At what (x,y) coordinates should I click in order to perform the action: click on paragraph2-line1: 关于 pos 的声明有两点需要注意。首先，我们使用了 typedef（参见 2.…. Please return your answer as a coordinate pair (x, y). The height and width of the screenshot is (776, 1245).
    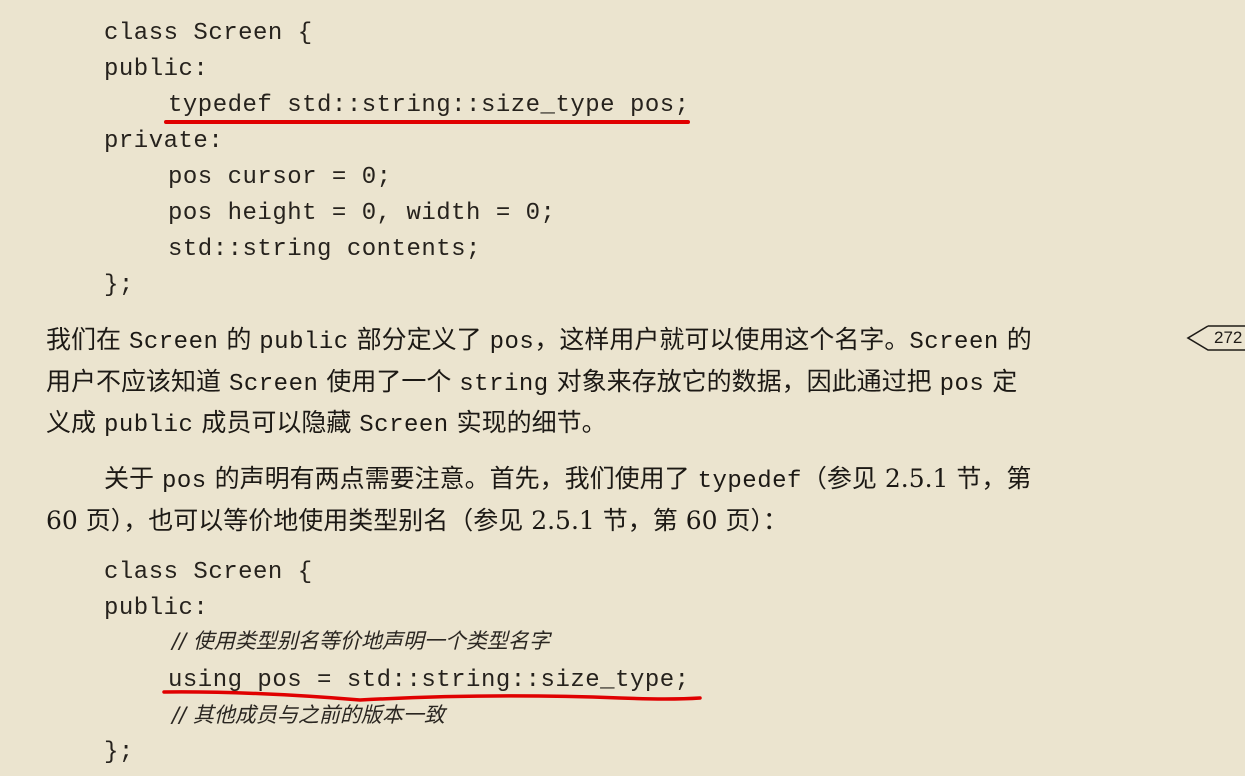
    Looking at the image, I should click on (568, 479).